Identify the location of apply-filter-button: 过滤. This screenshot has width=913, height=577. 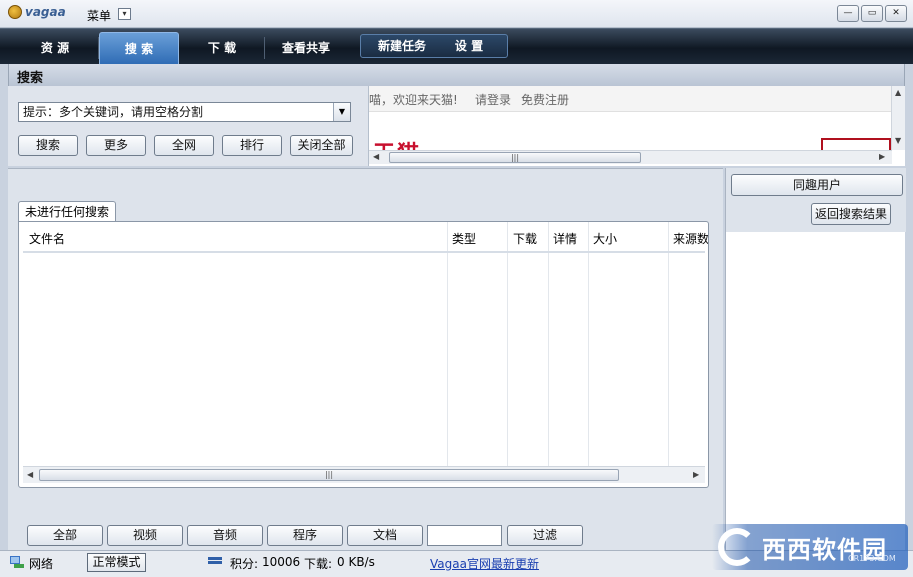
(545, 535).